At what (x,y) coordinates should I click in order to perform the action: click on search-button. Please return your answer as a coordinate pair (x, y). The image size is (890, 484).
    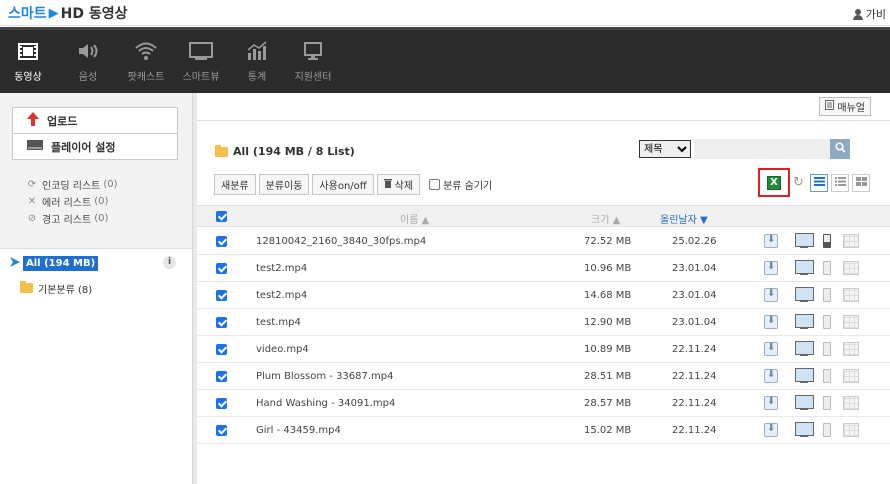
    Looking at the image, I should click on (840, 149).